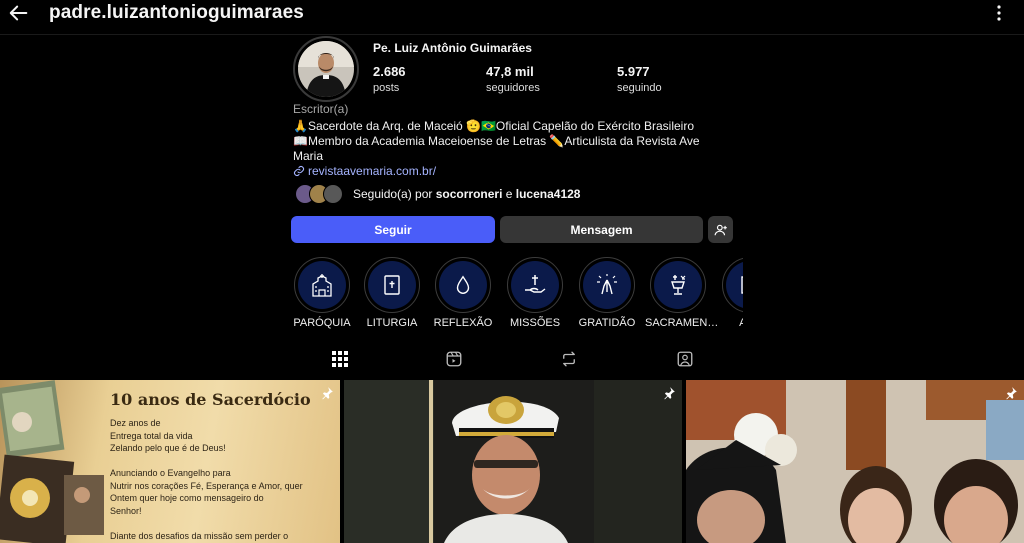  I want to click on top-bar: padre.luizantonioguimaraes, so click(512, 15).